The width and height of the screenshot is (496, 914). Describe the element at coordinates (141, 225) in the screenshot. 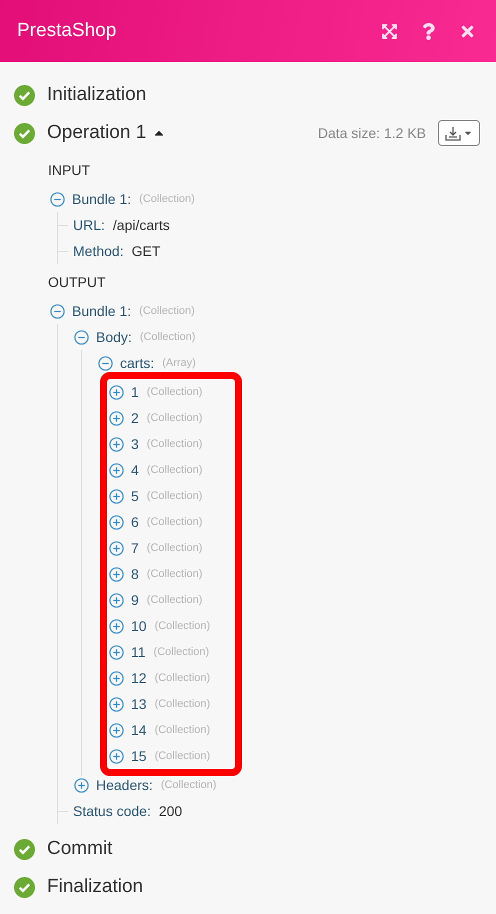

I see `field-value: /api/carts` at that location.